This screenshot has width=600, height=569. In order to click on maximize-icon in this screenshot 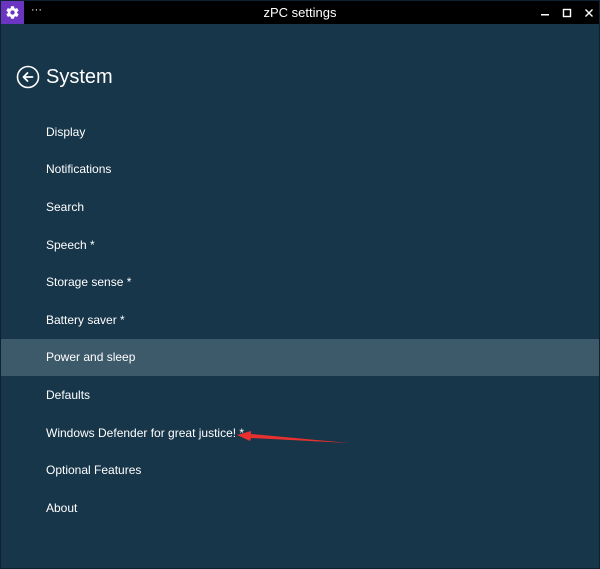, I will do `click(567, 12)`.